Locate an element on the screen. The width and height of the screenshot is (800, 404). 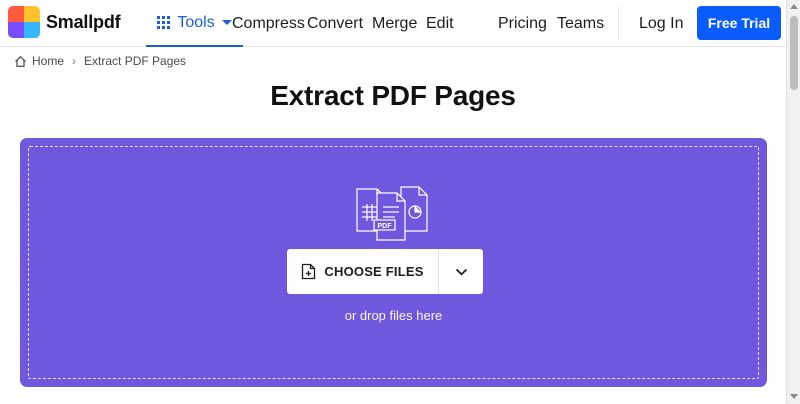
scroll-thumb is located at coordinates (794, 53).